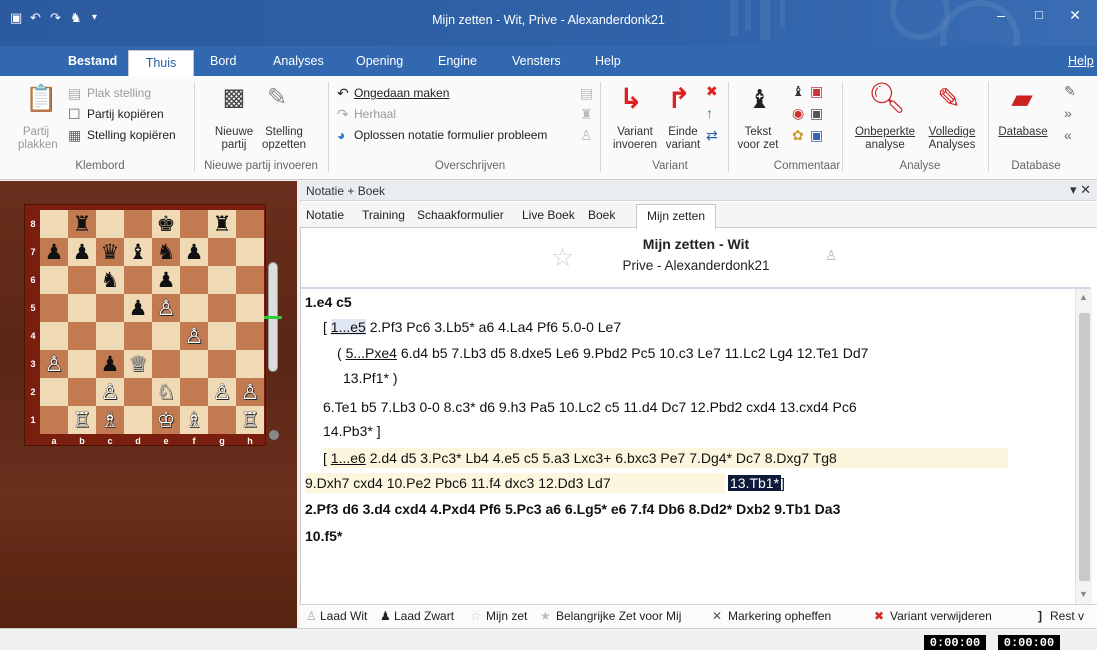 This screenshot has width=1097, height=650. What do you see at coordinates (798, 91) in the screenshot?
I see `piece-annotation-icon: ♝` at bounding box center [798, 91].